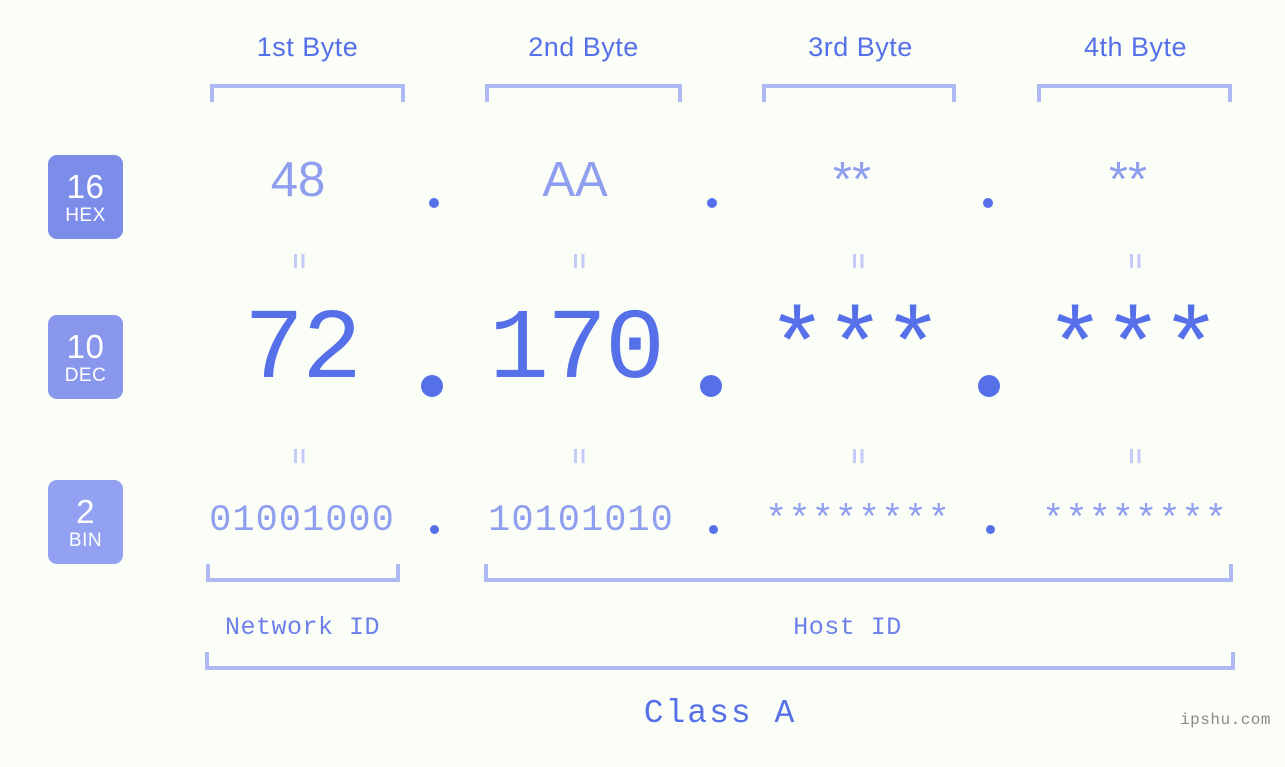  I want to click on byte-header-4: 4th Byte, so click(1135, 47).